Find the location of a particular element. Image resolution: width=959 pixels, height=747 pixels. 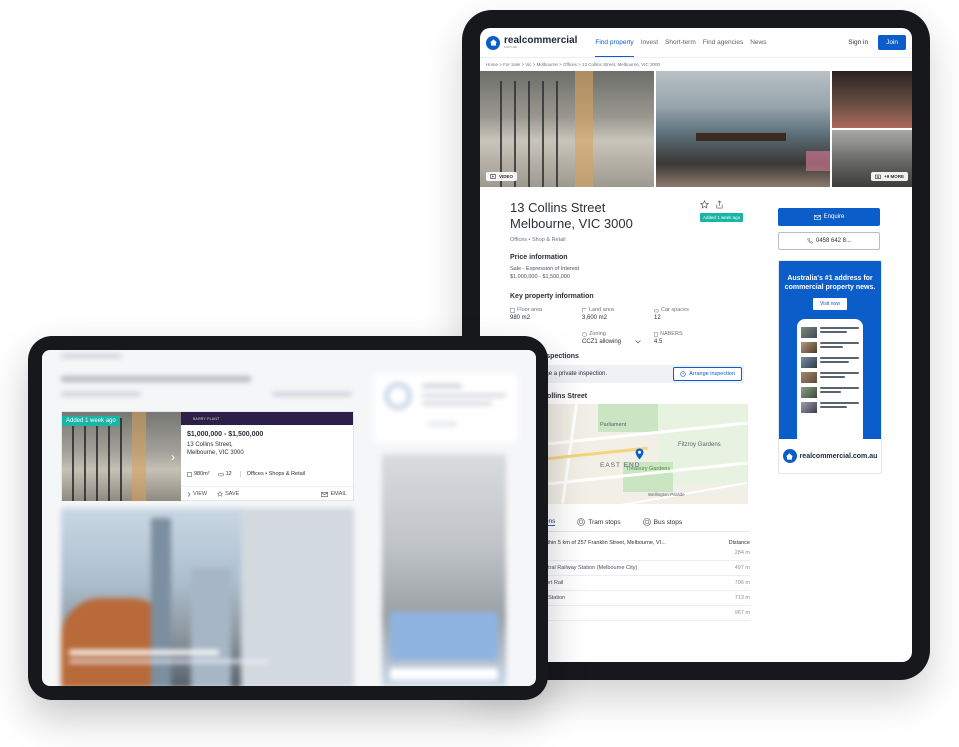

listing-card-photo: Added 1 week ago › is located at coordinates (121, 456).